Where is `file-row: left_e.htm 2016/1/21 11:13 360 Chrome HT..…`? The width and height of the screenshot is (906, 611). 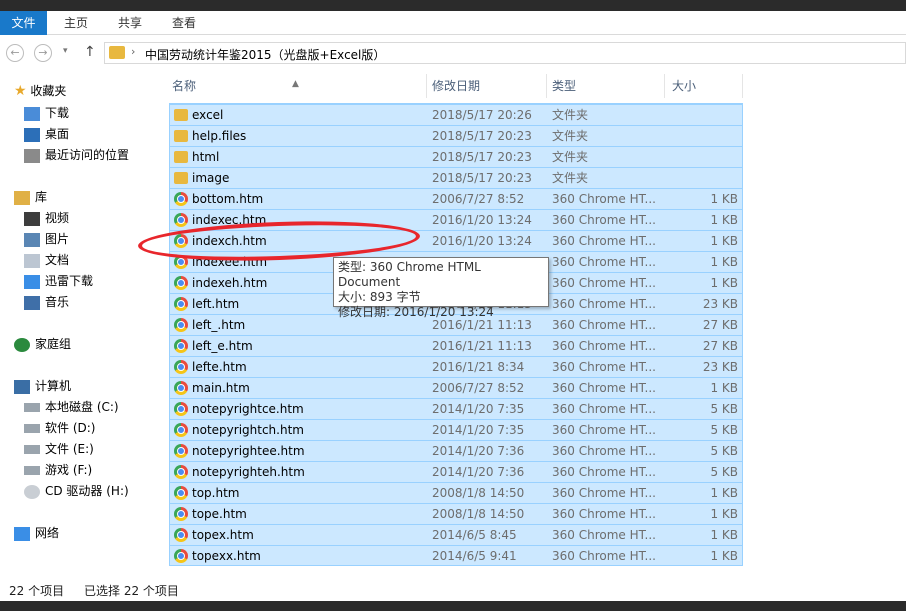 file-row: left_e.htm 2016/1/21 11:13 360 Chrome HT..… is located at coordinates (456, 345).